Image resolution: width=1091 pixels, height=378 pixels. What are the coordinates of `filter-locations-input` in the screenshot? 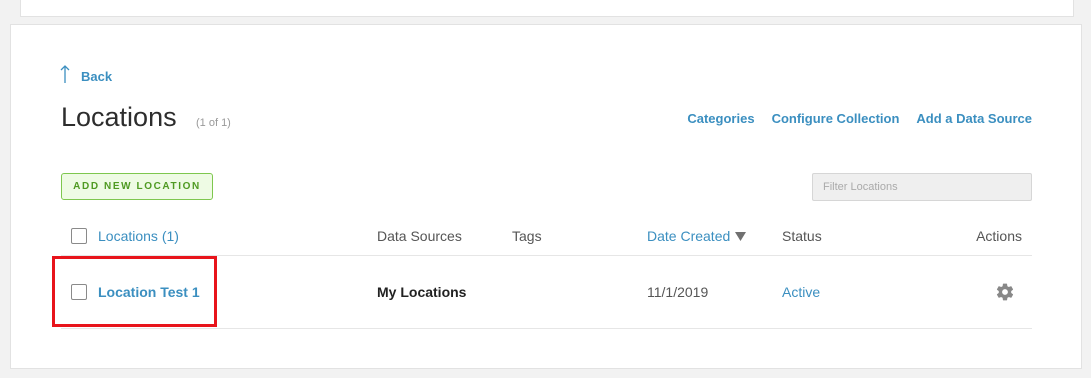 It's located at (922, 187).